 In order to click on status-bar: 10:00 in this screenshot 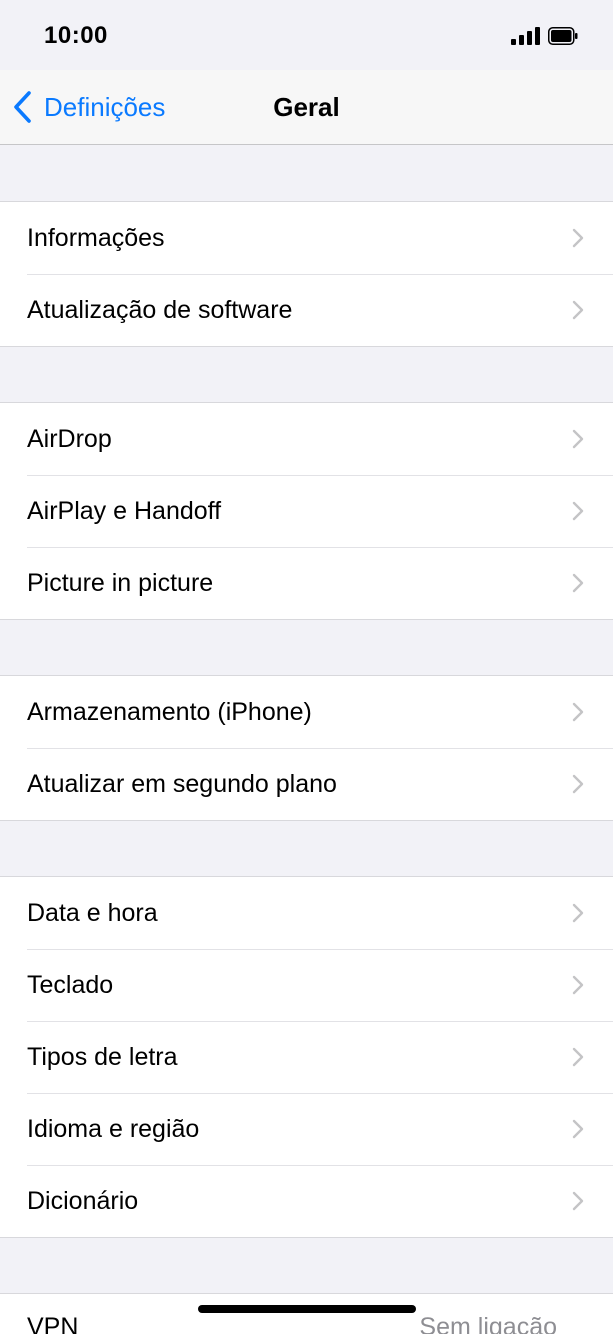, I will do `click(306, 35)`.